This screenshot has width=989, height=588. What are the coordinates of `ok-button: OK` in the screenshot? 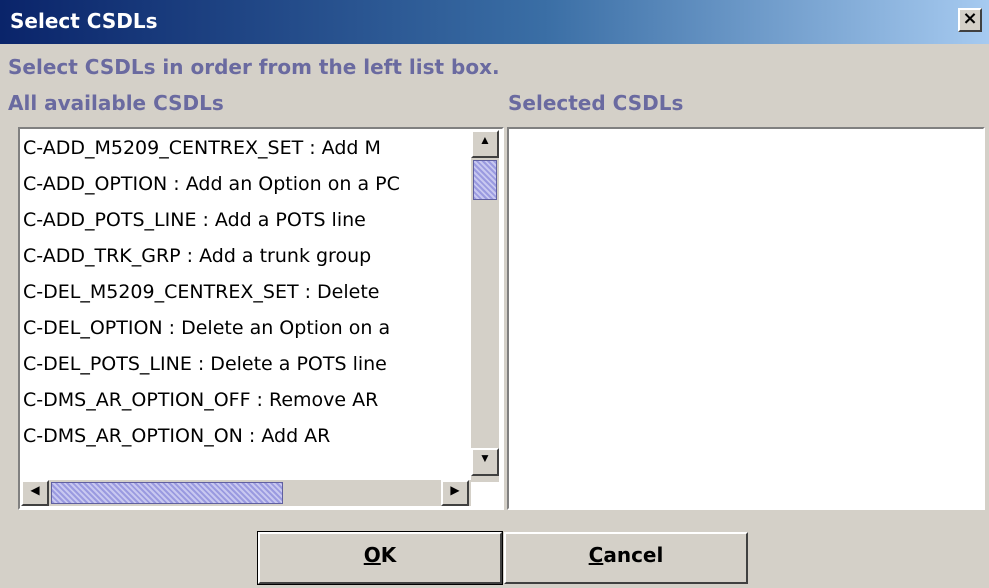 It's located at (380, 558).